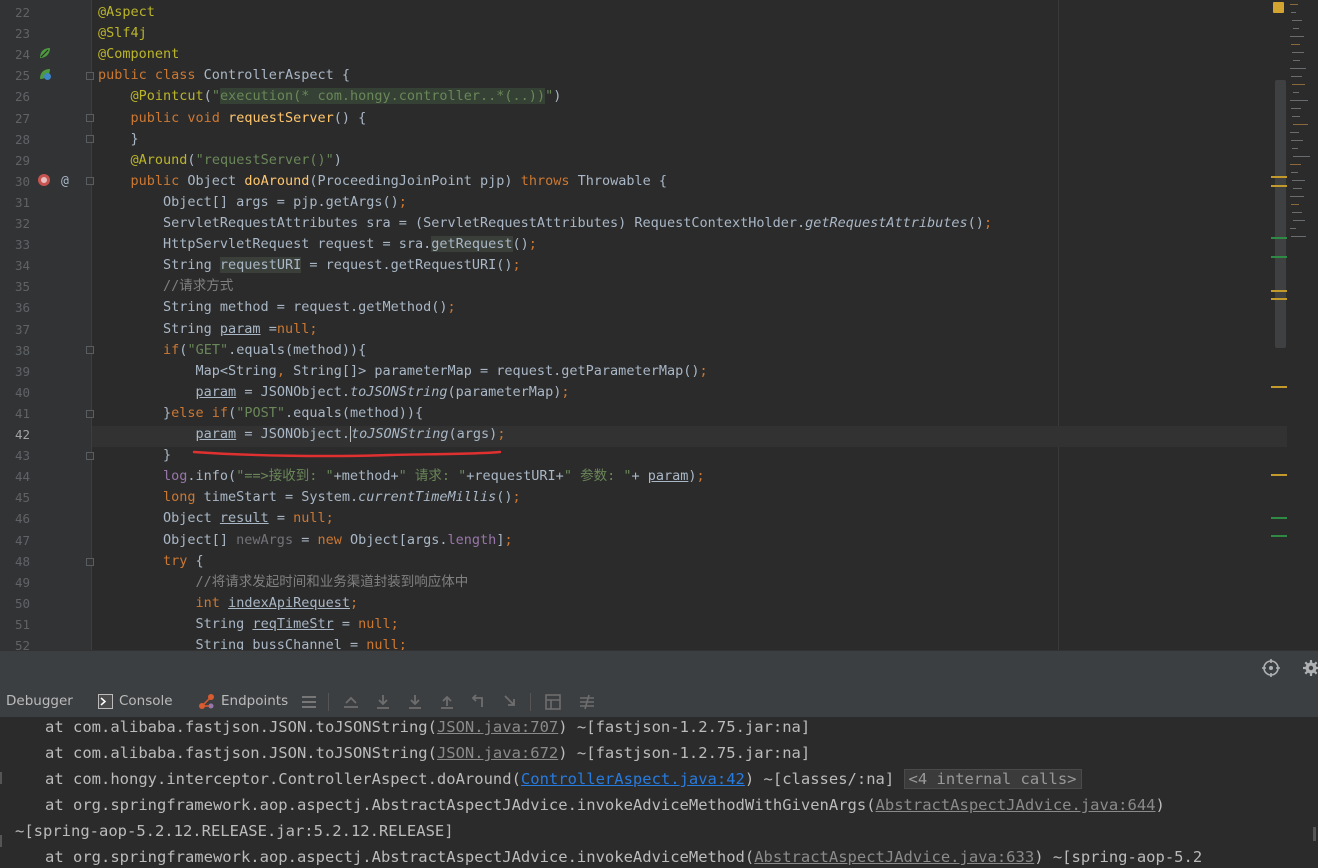  Describe the element at coordinates (587, 702) in the screenshot. I see `trace-icon` at that location.